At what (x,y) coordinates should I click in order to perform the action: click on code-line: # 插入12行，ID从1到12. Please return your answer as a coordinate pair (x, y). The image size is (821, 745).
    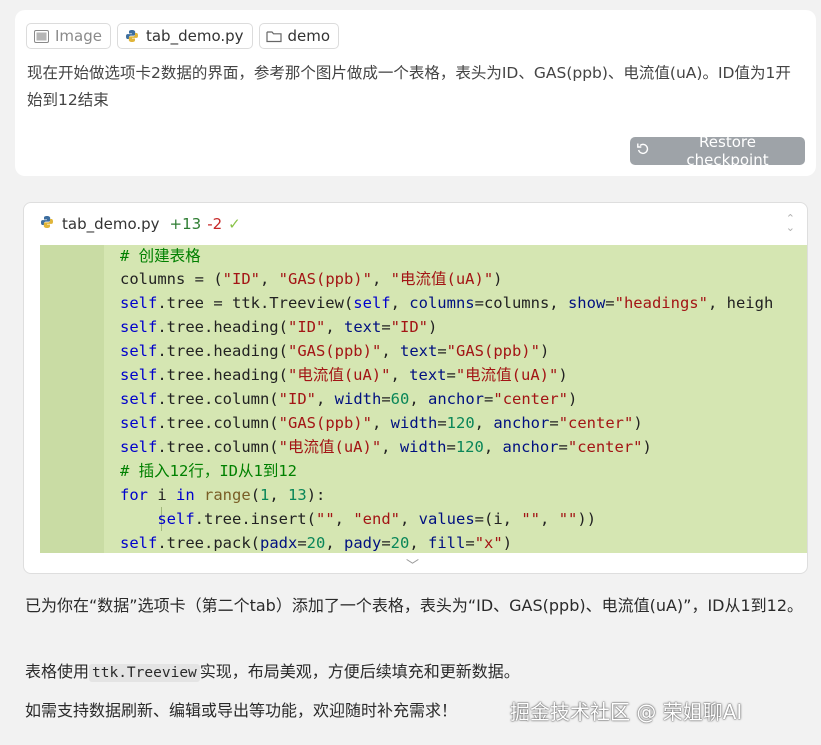
    Looking at the image, I should click on (208, 471).